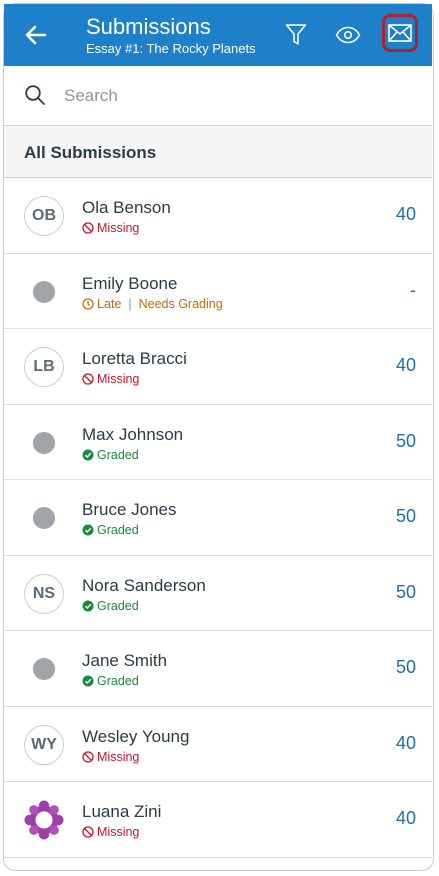 This screenshot has height=876, width=439. What do you see at coordinates (129, 509) in the screenshot?
I see `student-name: Bruce Jones` at bounding box center [129, 509].